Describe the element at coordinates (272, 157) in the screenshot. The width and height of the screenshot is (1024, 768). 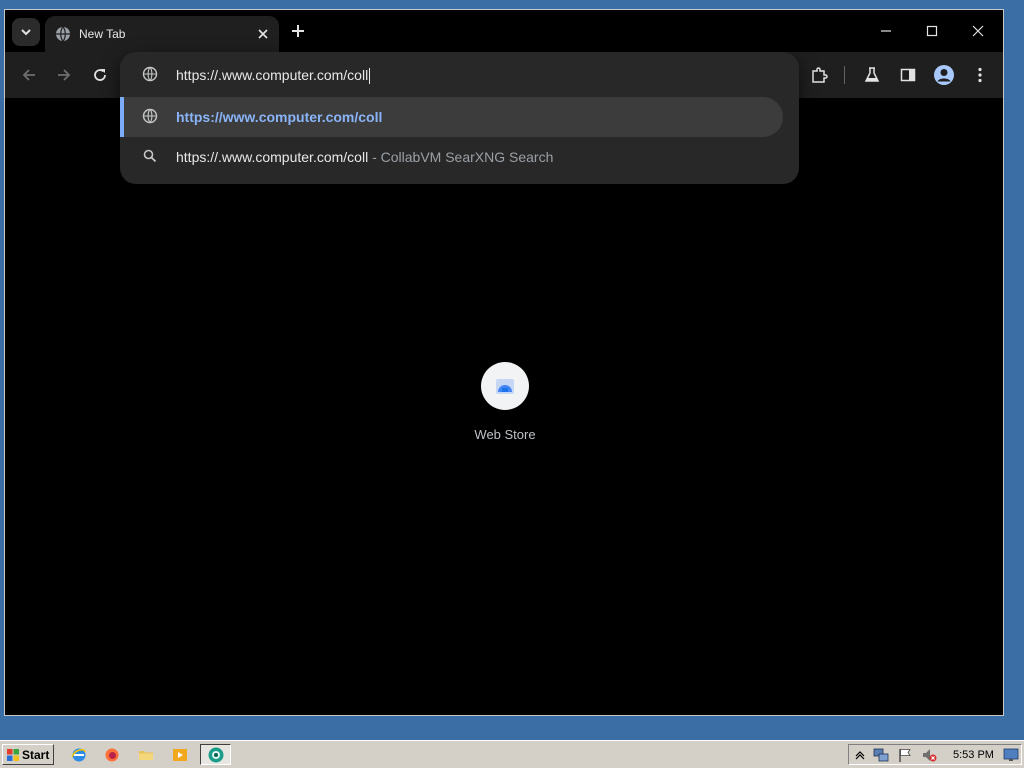
I see `suggestion-query: https://.www.computer.com/coll` at that location.